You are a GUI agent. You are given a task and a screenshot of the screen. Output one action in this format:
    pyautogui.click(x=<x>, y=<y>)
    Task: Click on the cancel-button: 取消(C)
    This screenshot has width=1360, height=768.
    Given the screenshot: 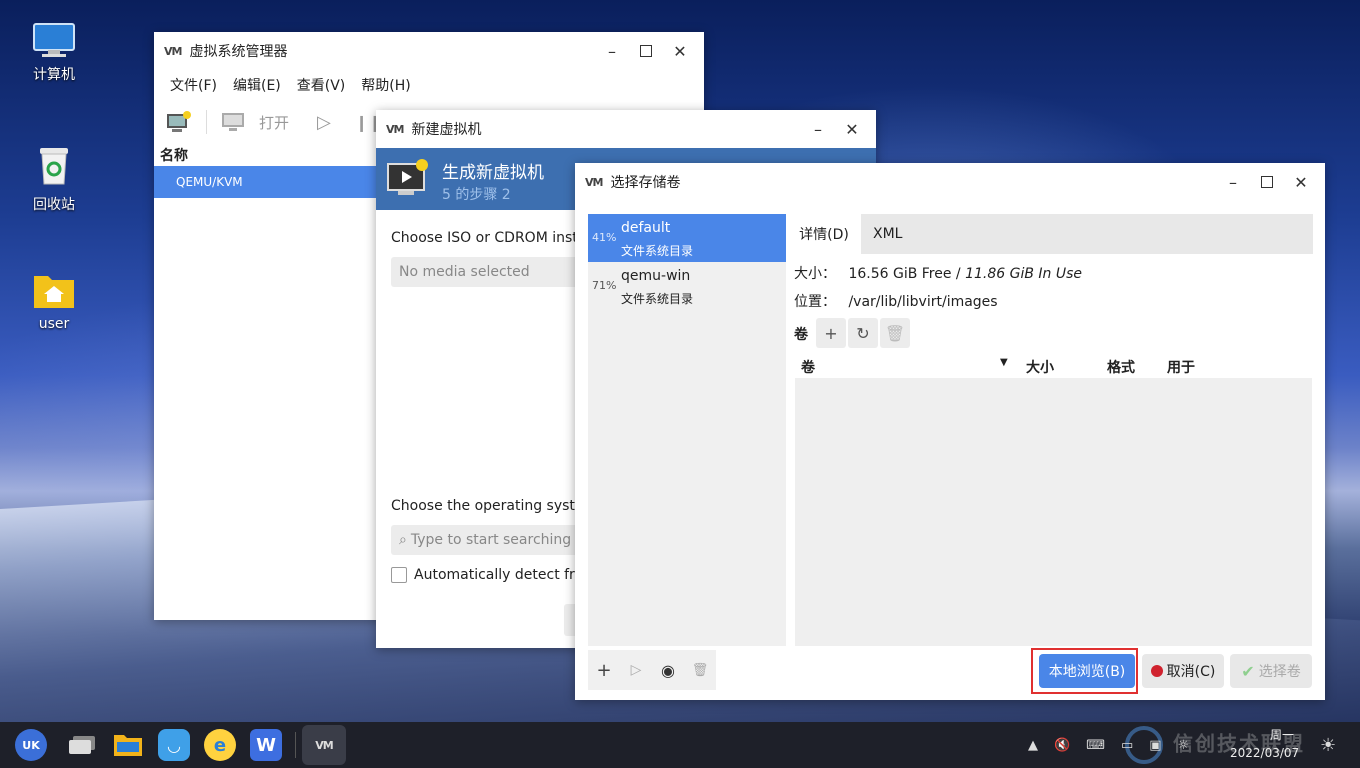 What is the action you would take?
    pyautogui.click(x=1183, y=671)
    